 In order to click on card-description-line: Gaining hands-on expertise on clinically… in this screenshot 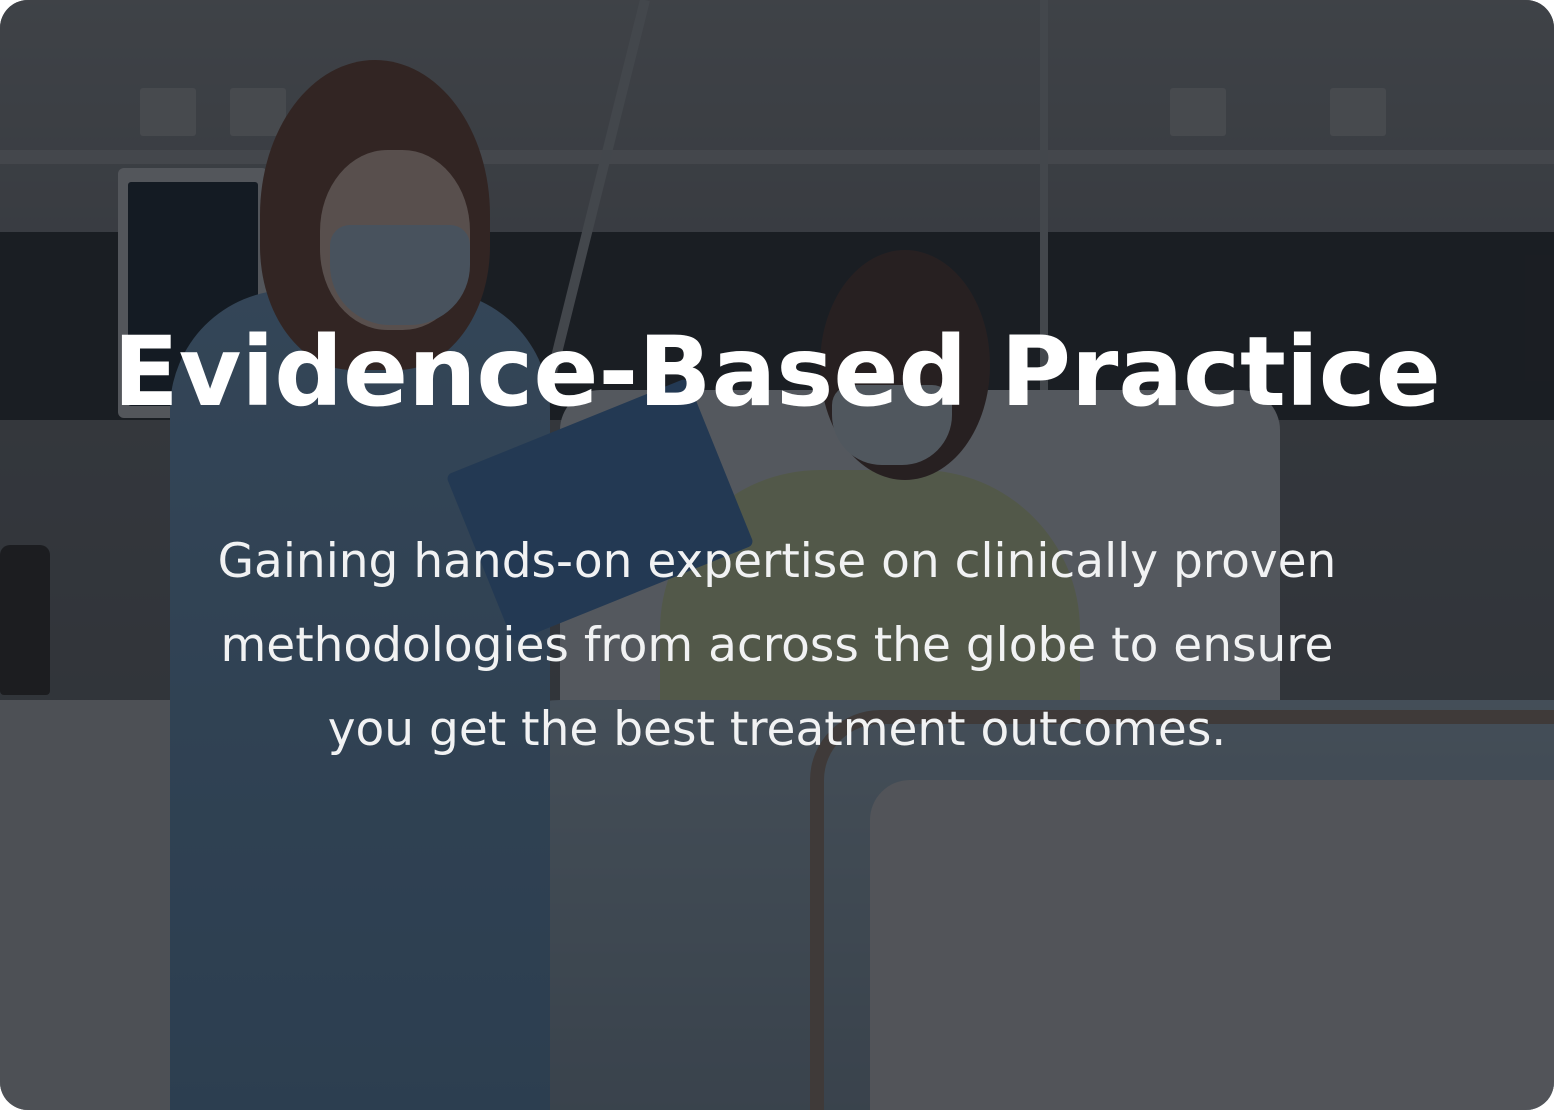, I will do `click(777, 561)`.